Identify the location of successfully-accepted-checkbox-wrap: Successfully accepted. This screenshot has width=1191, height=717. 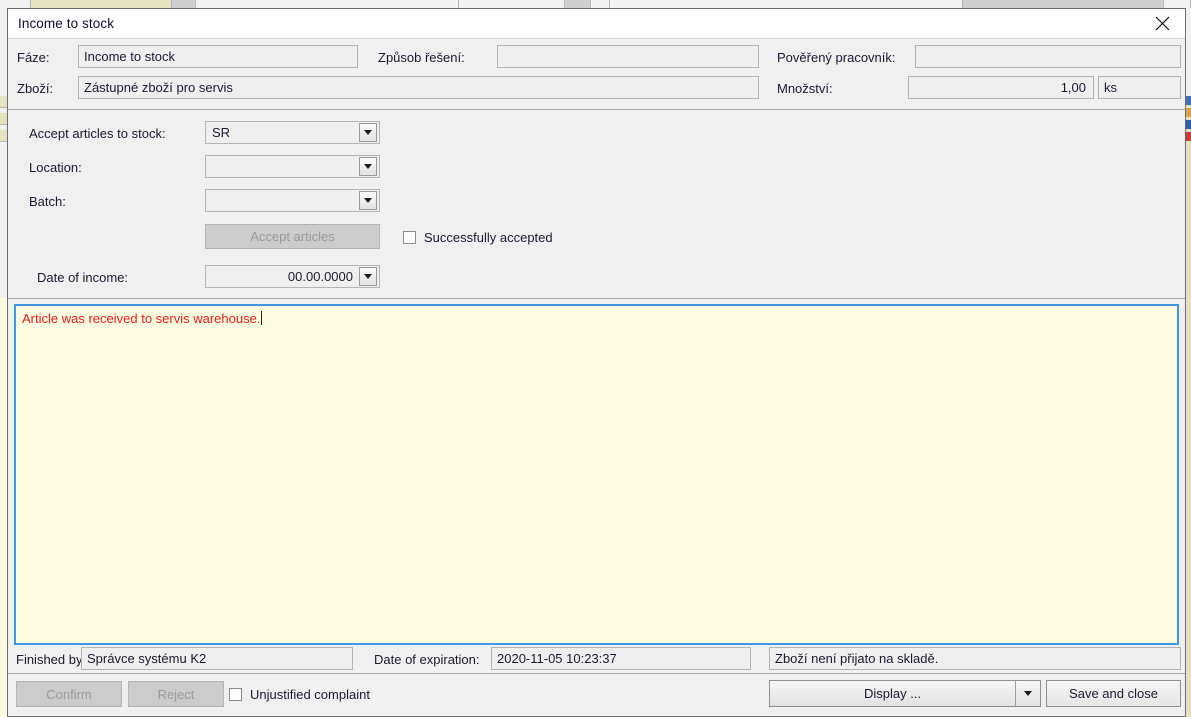
(478, 237).